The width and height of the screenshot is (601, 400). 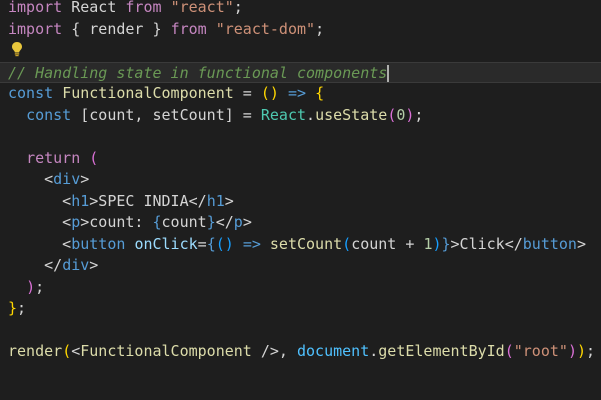 What do you see at coordinates (300, 9) in the screenshot?
I see `code-line: import React from "react";` at bounding box center [300, 9].